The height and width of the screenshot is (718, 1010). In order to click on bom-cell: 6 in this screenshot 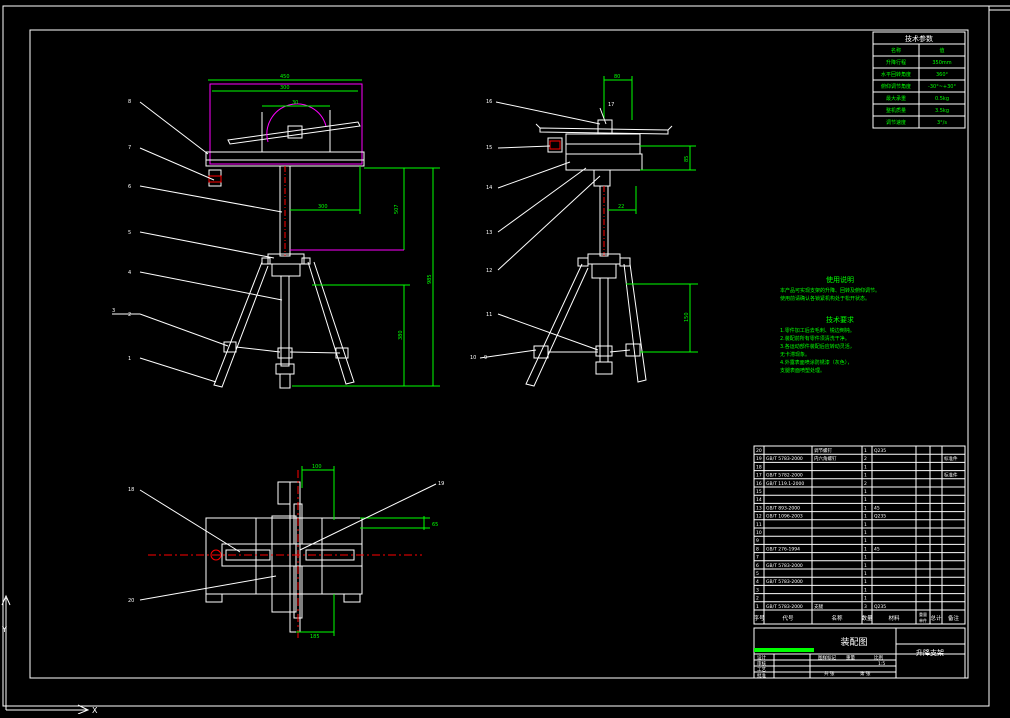, I will do `click(757, 566)`.